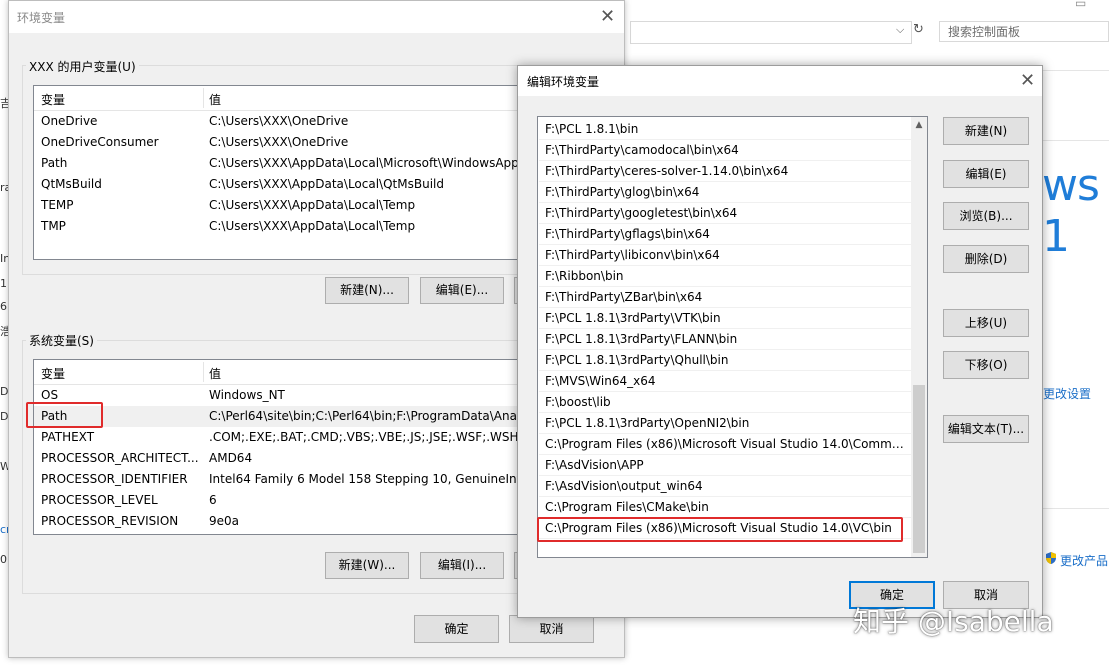 Image resolution: width=1109 pixels, height=666 pixels. Describe the element at coordinates (641, 213) in the screenshot. I see `path-entry: F:\ThirdParty\googletest\bin\x64` at that location.